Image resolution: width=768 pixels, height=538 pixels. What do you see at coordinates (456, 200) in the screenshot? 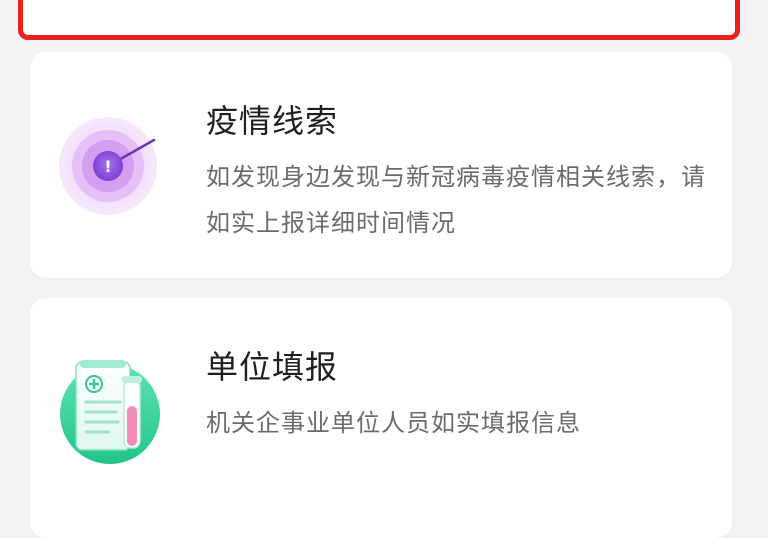
I see `card-description: 如发现身边发现与新冠病毒疫情相关线索，请如实上报详细时间情况` at bounding box center [456, 200].